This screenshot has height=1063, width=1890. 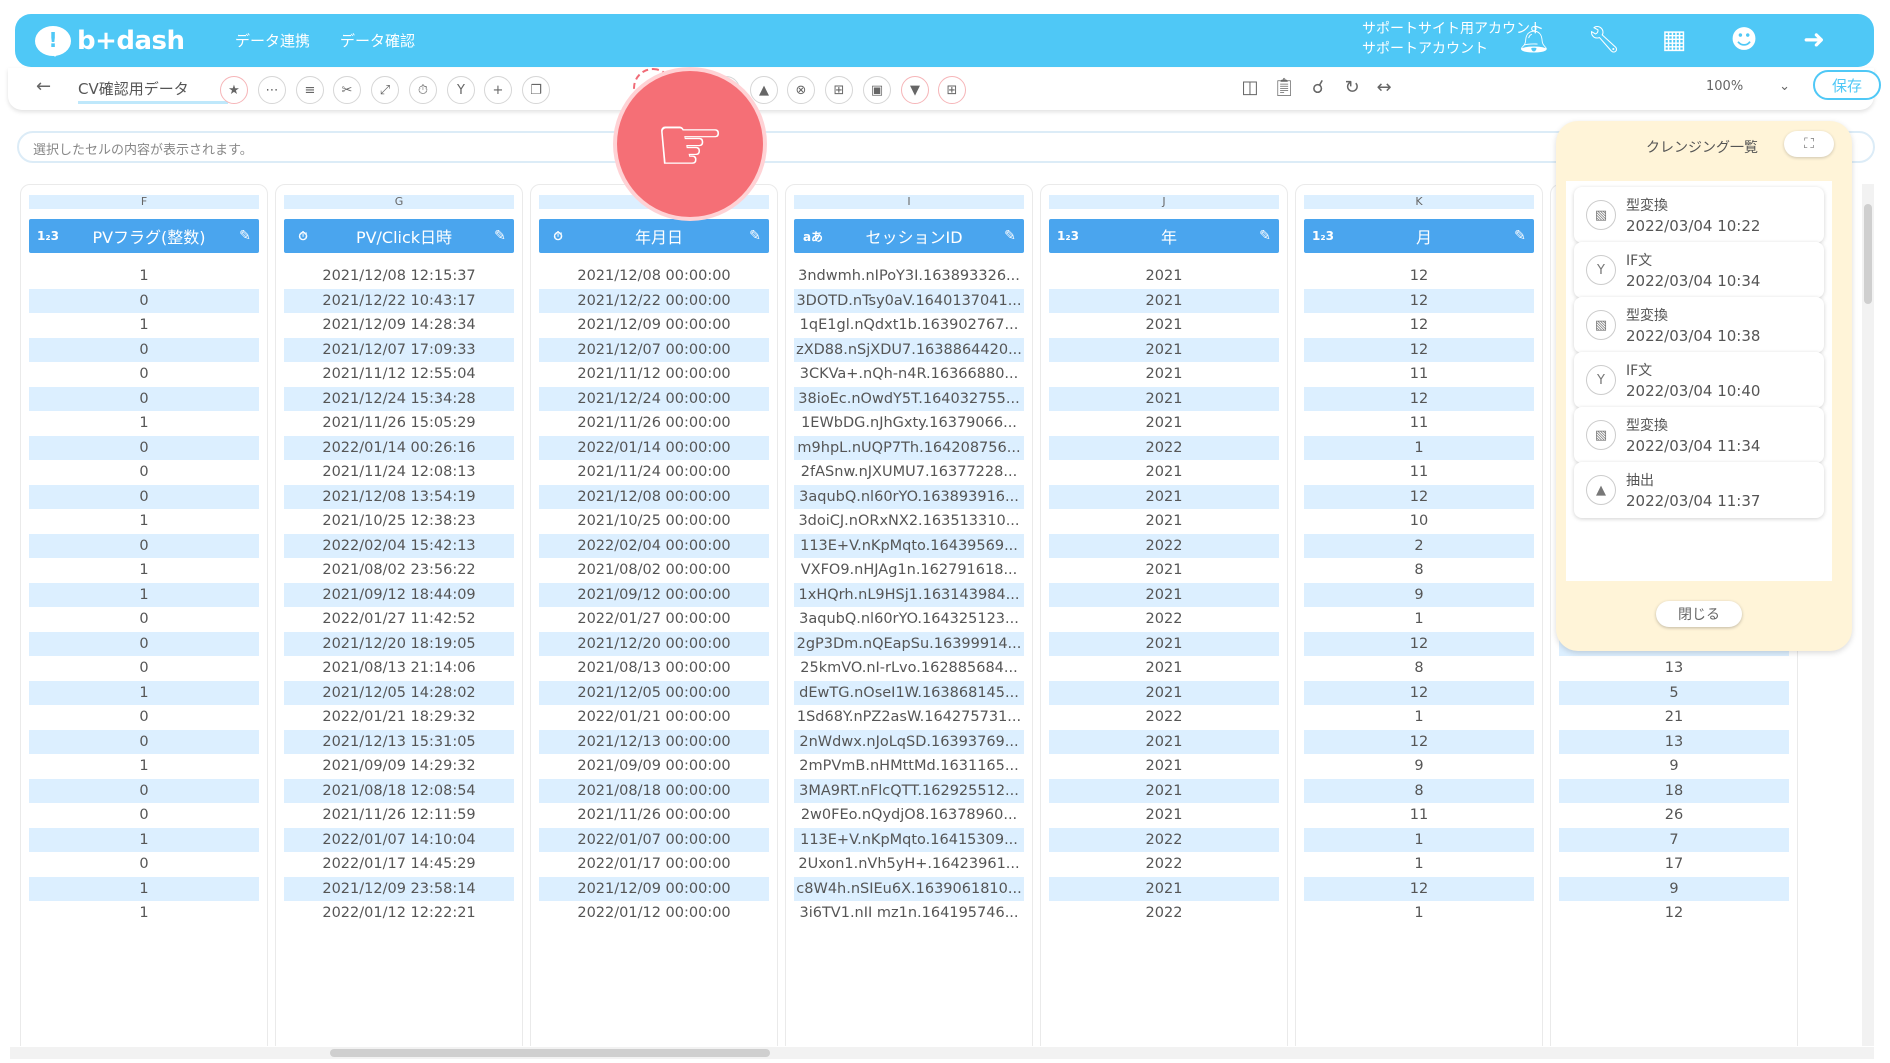 I want to click on table-cell: 2022/01/14 00:26:16, so click(x=399, y=447).